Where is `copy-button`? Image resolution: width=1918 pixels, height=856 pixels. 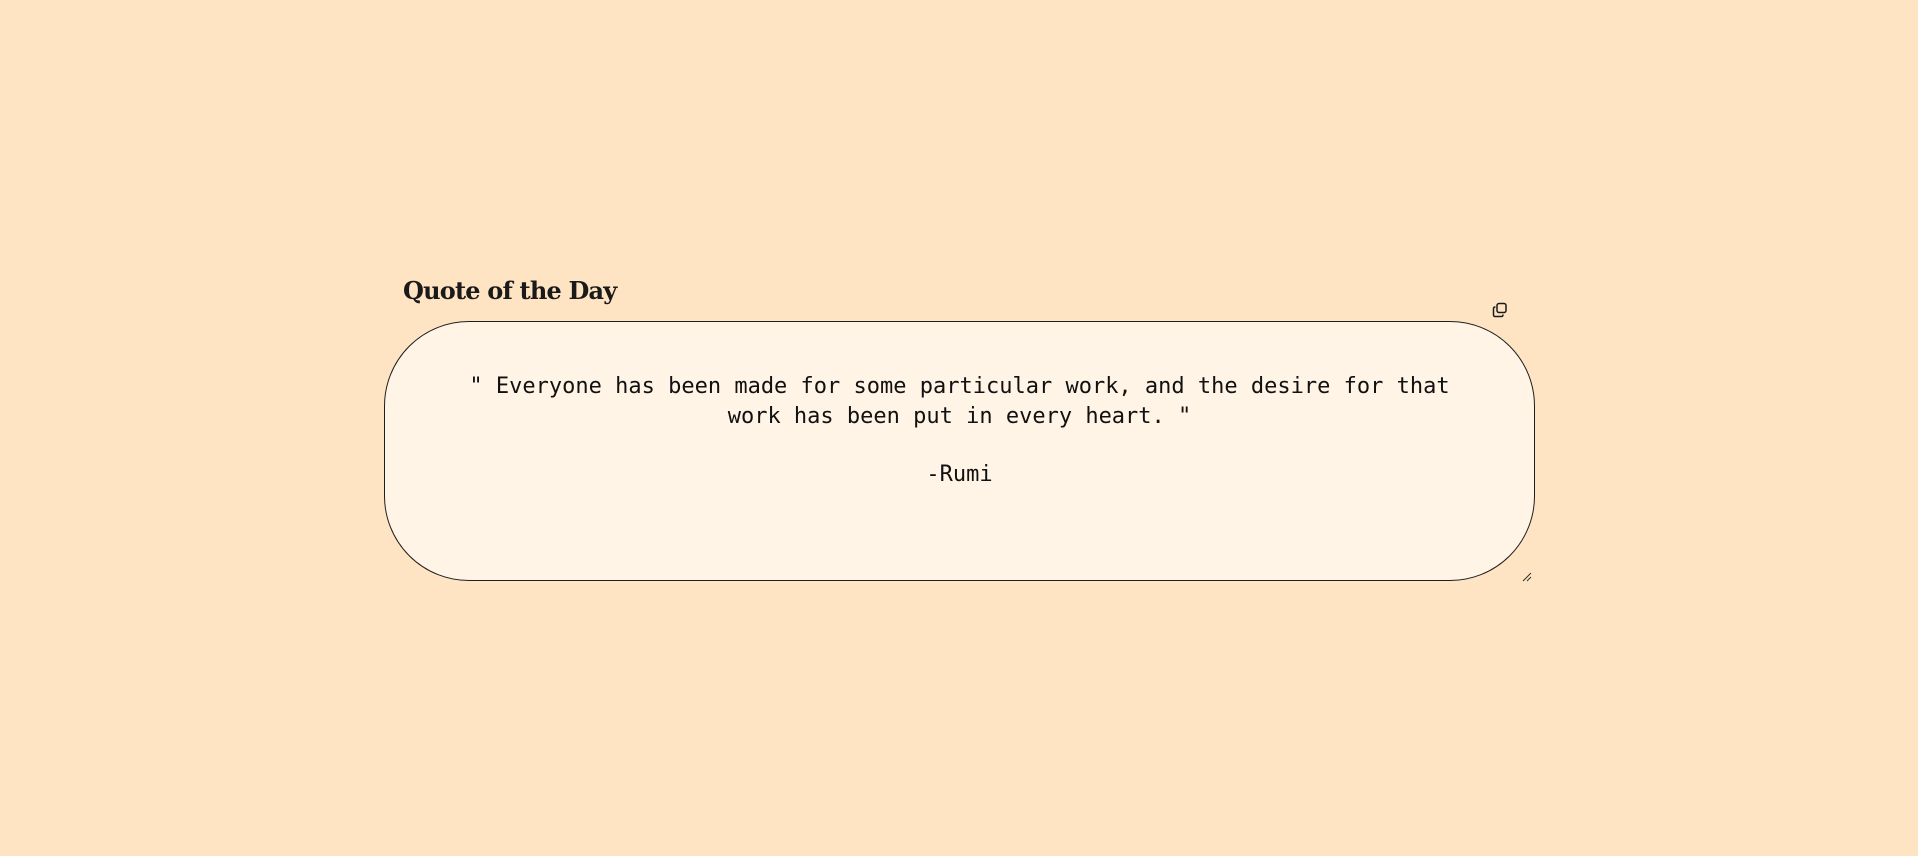
copy-button is located at coordinates (1500, 310).